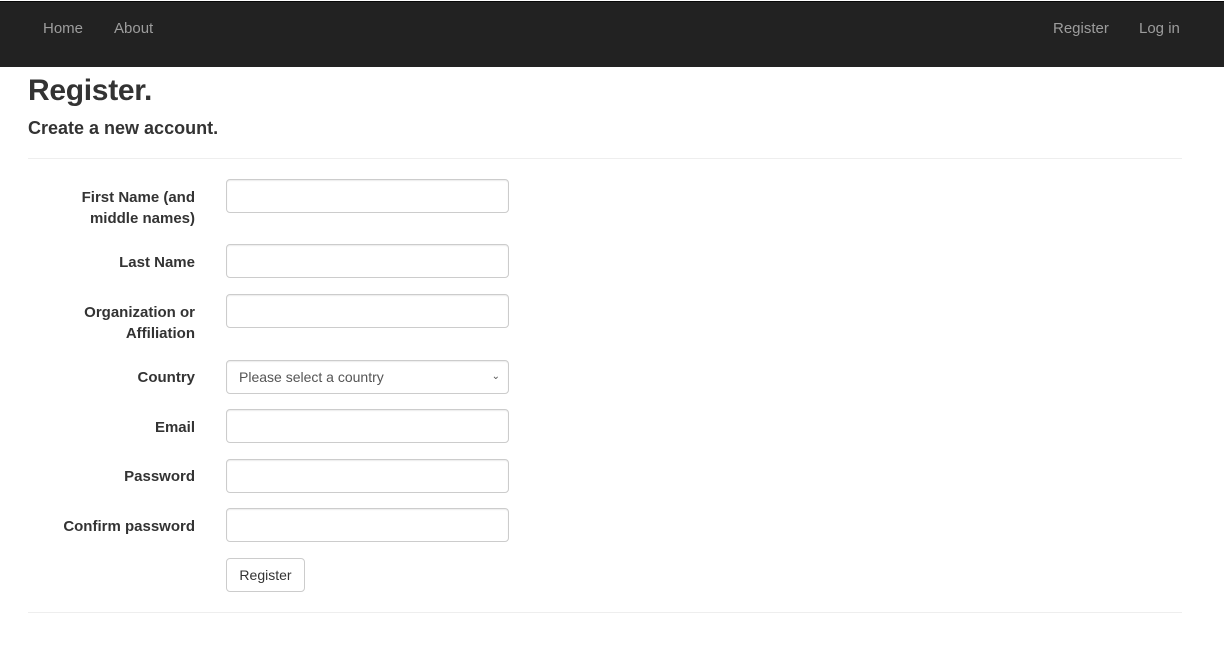 This screenshot has height=652, width=1224. I want to click on email-input, so click(367, 426).